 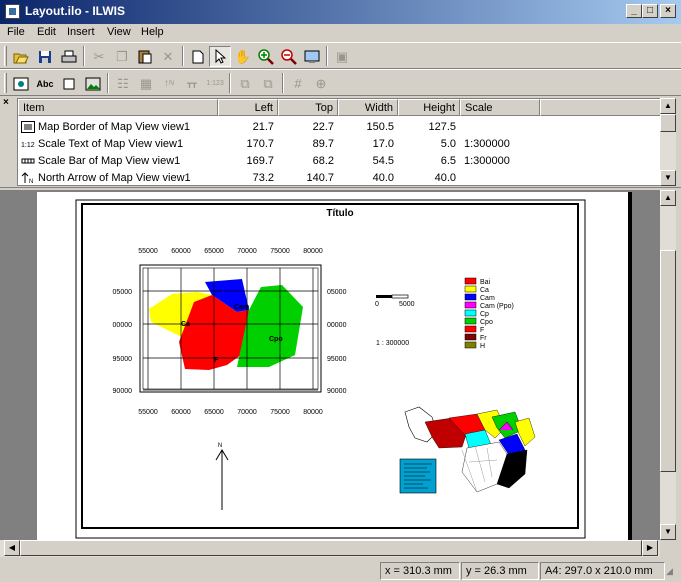 I want to click on col-header-scale: Scale, so click(x=500, y=107).